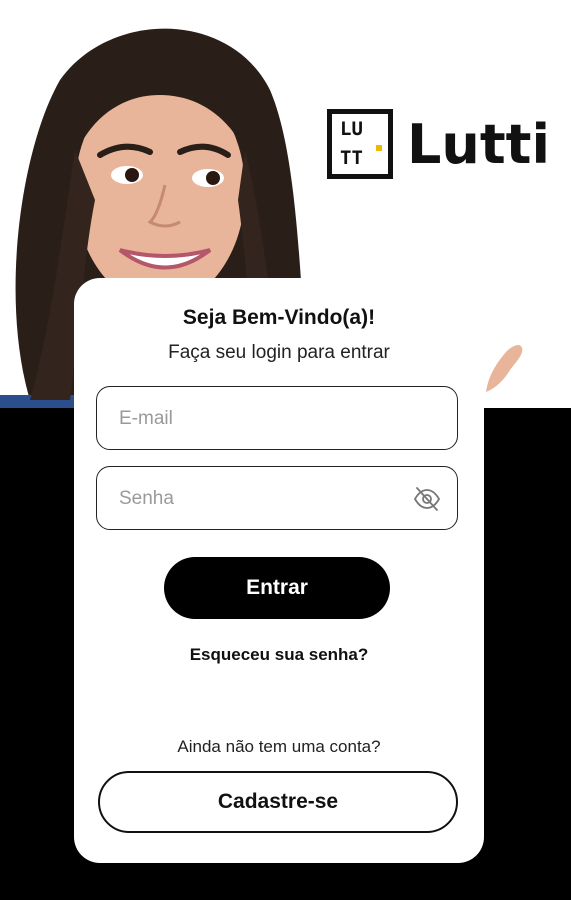  Describe the element at coordinates (360, 144) in the screenshot. I see `logo-mark-icon: LU TT` at that location.